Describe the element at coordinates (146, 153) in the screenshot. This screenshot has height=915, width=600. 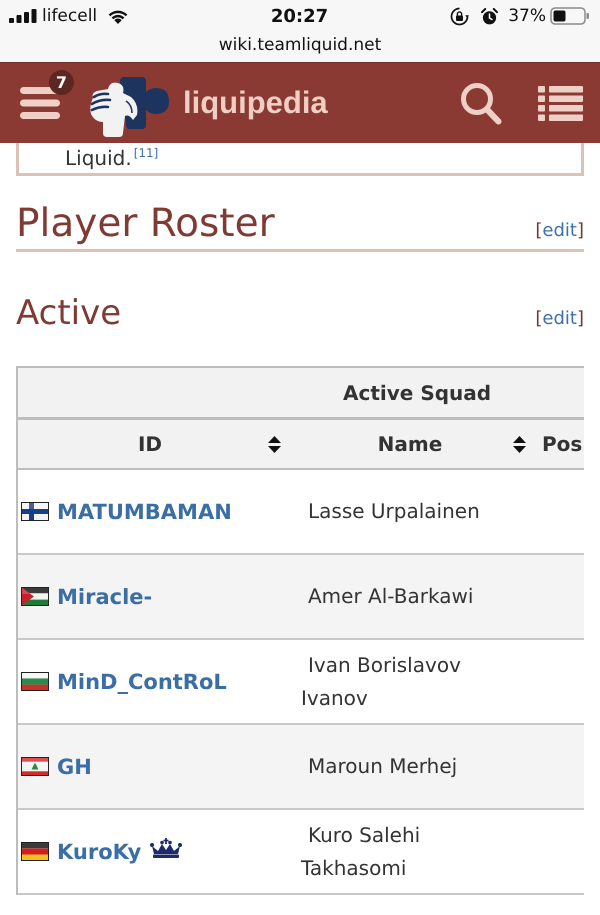
I see `reference-link: [11]` at that location.